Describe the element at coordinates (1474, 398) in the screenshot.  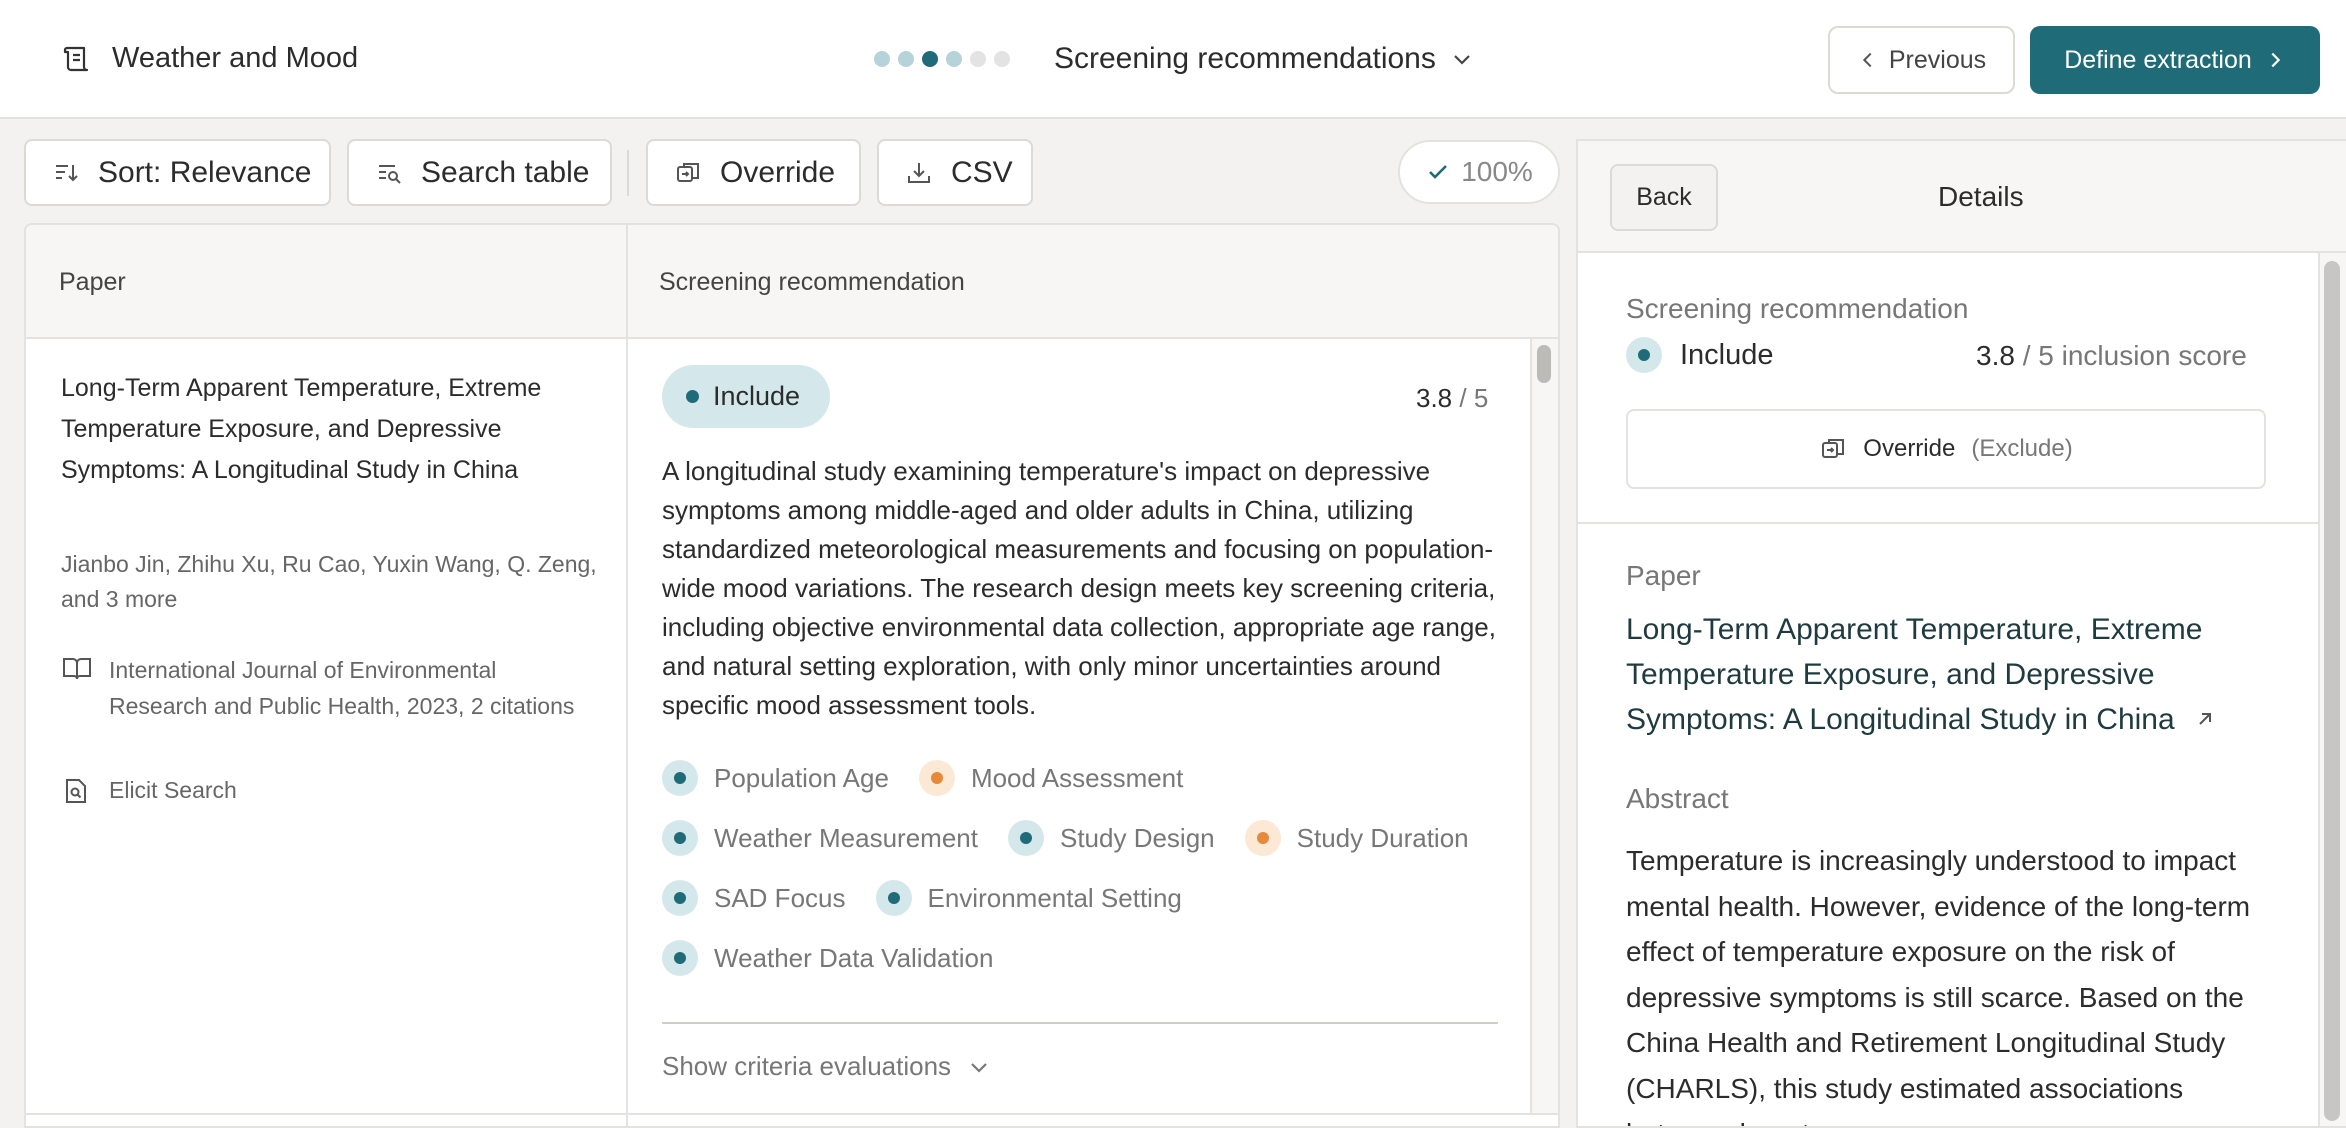
I see `score-max: / 5` at that location.